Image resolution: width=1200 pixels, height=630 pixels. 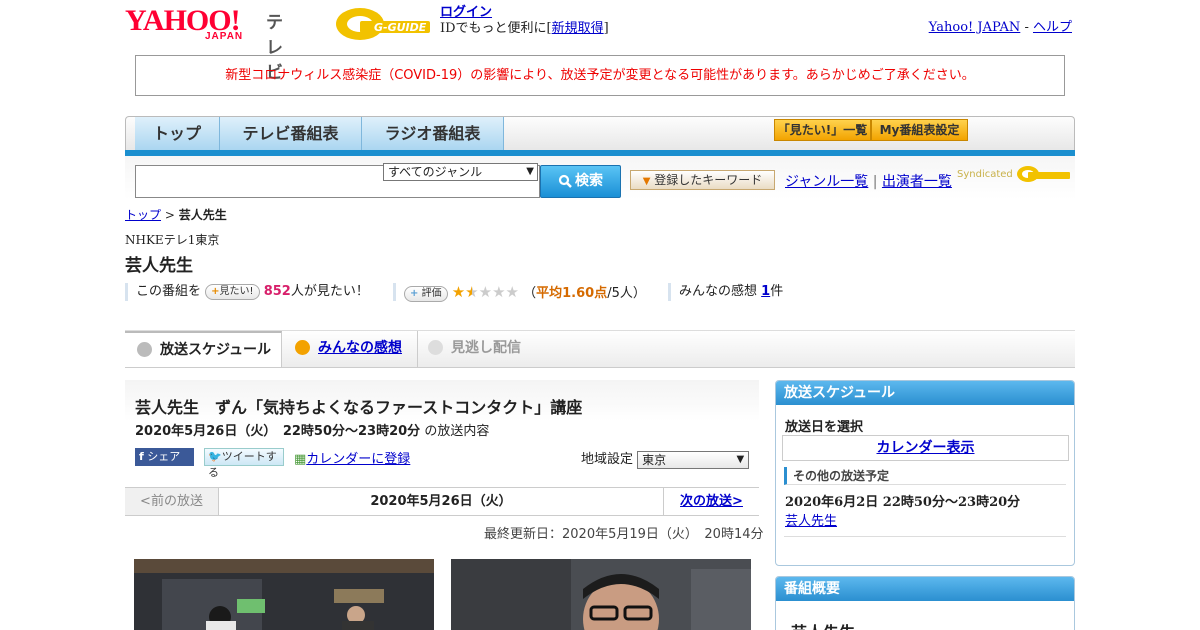 I want to click on search-button: 検索, so click(x=580, y=181).